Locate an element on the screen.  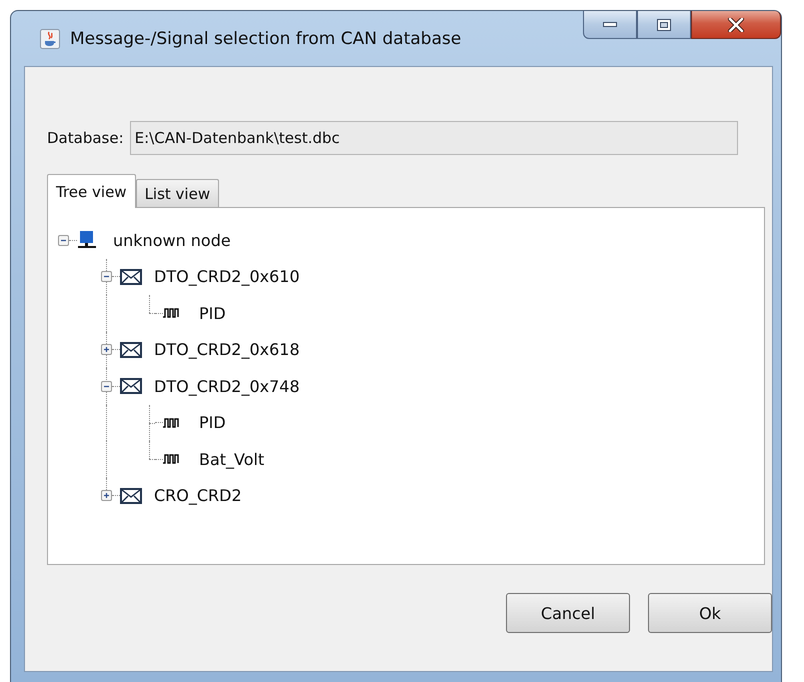
tree-item-label: DTO_CRD2_0x618 is located at coordinates (227, 350).